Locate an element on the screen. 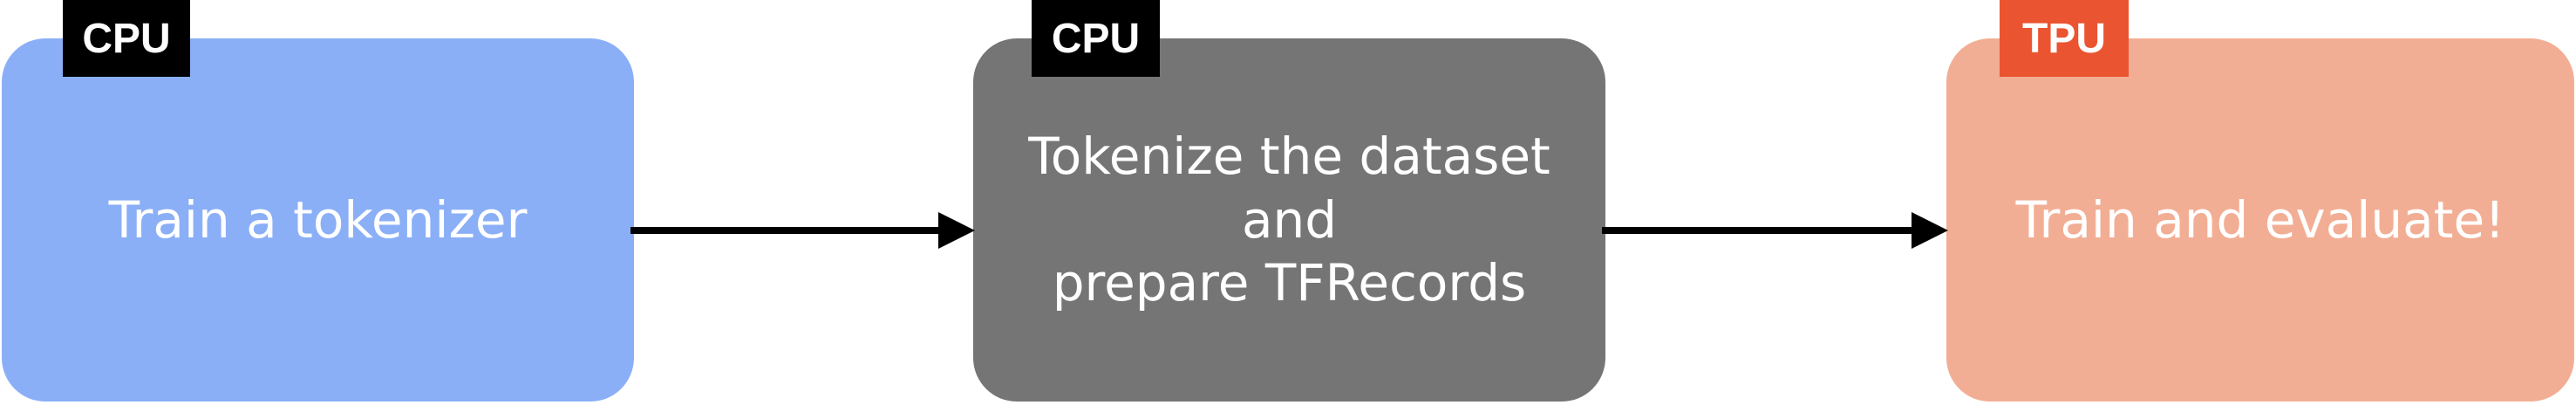 The image size is (2576, 405). arrows-layer is located at coordinates (1289, 230).